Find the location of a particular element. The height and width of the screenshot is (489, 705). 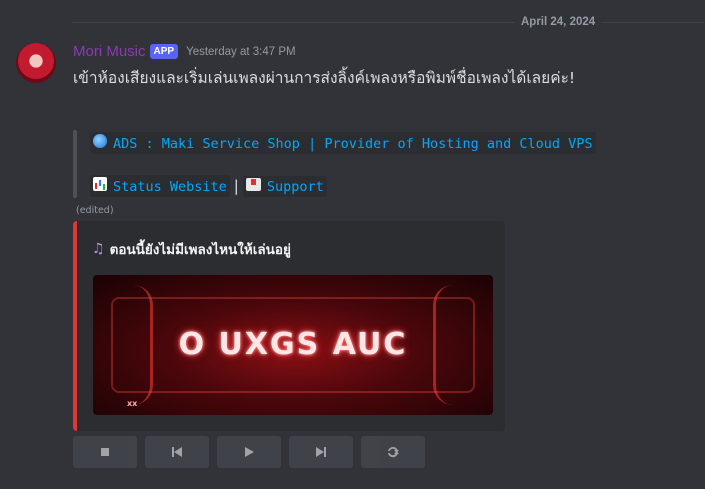

inbox-icon is located at coordinates (253, 184).